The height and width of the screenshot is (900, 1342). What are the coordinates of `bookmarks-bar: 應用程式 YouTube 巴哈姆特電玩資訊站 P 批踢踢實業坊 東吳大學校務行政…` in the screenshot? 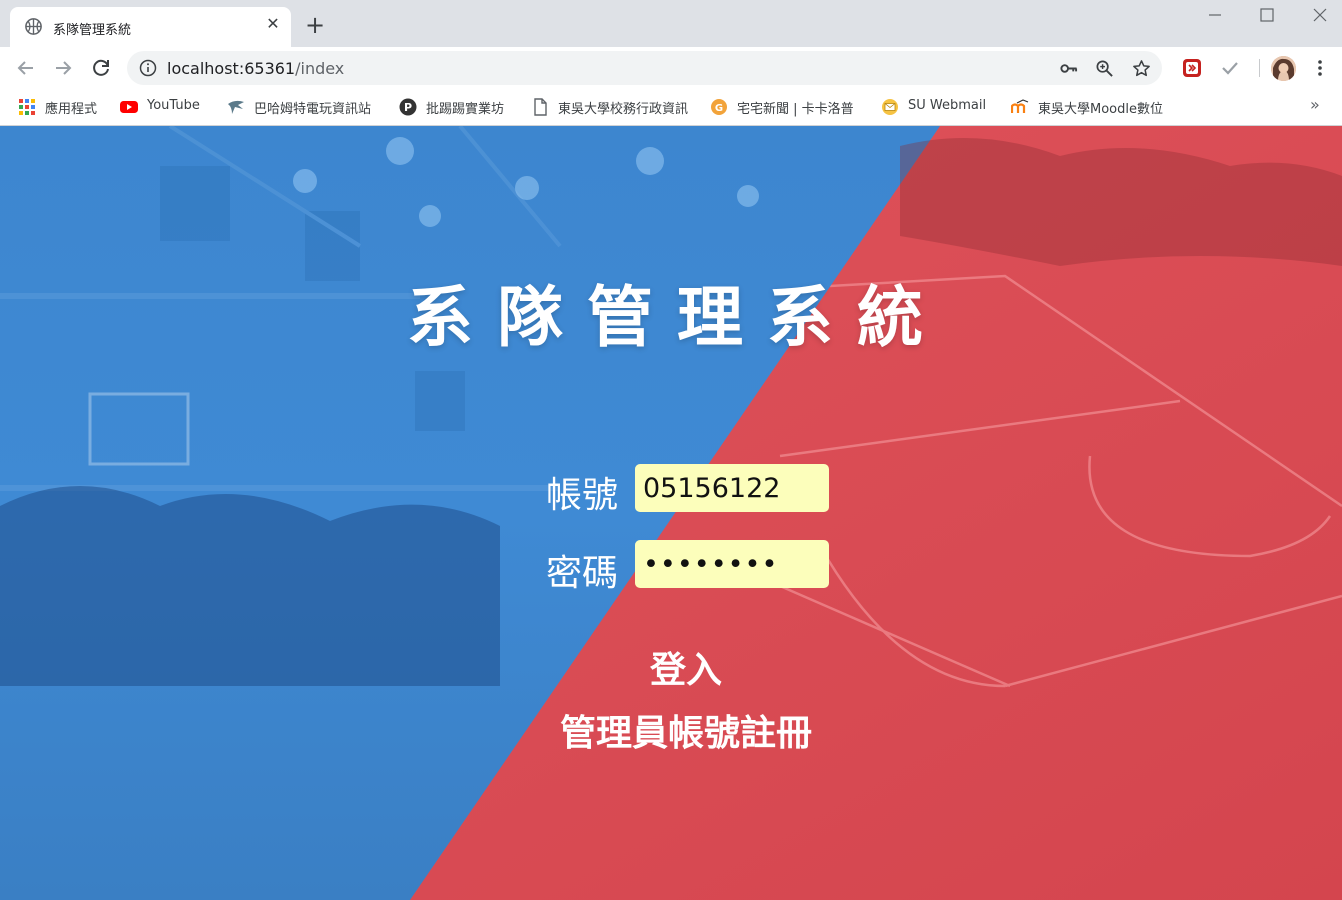 It's located at (671, 107).